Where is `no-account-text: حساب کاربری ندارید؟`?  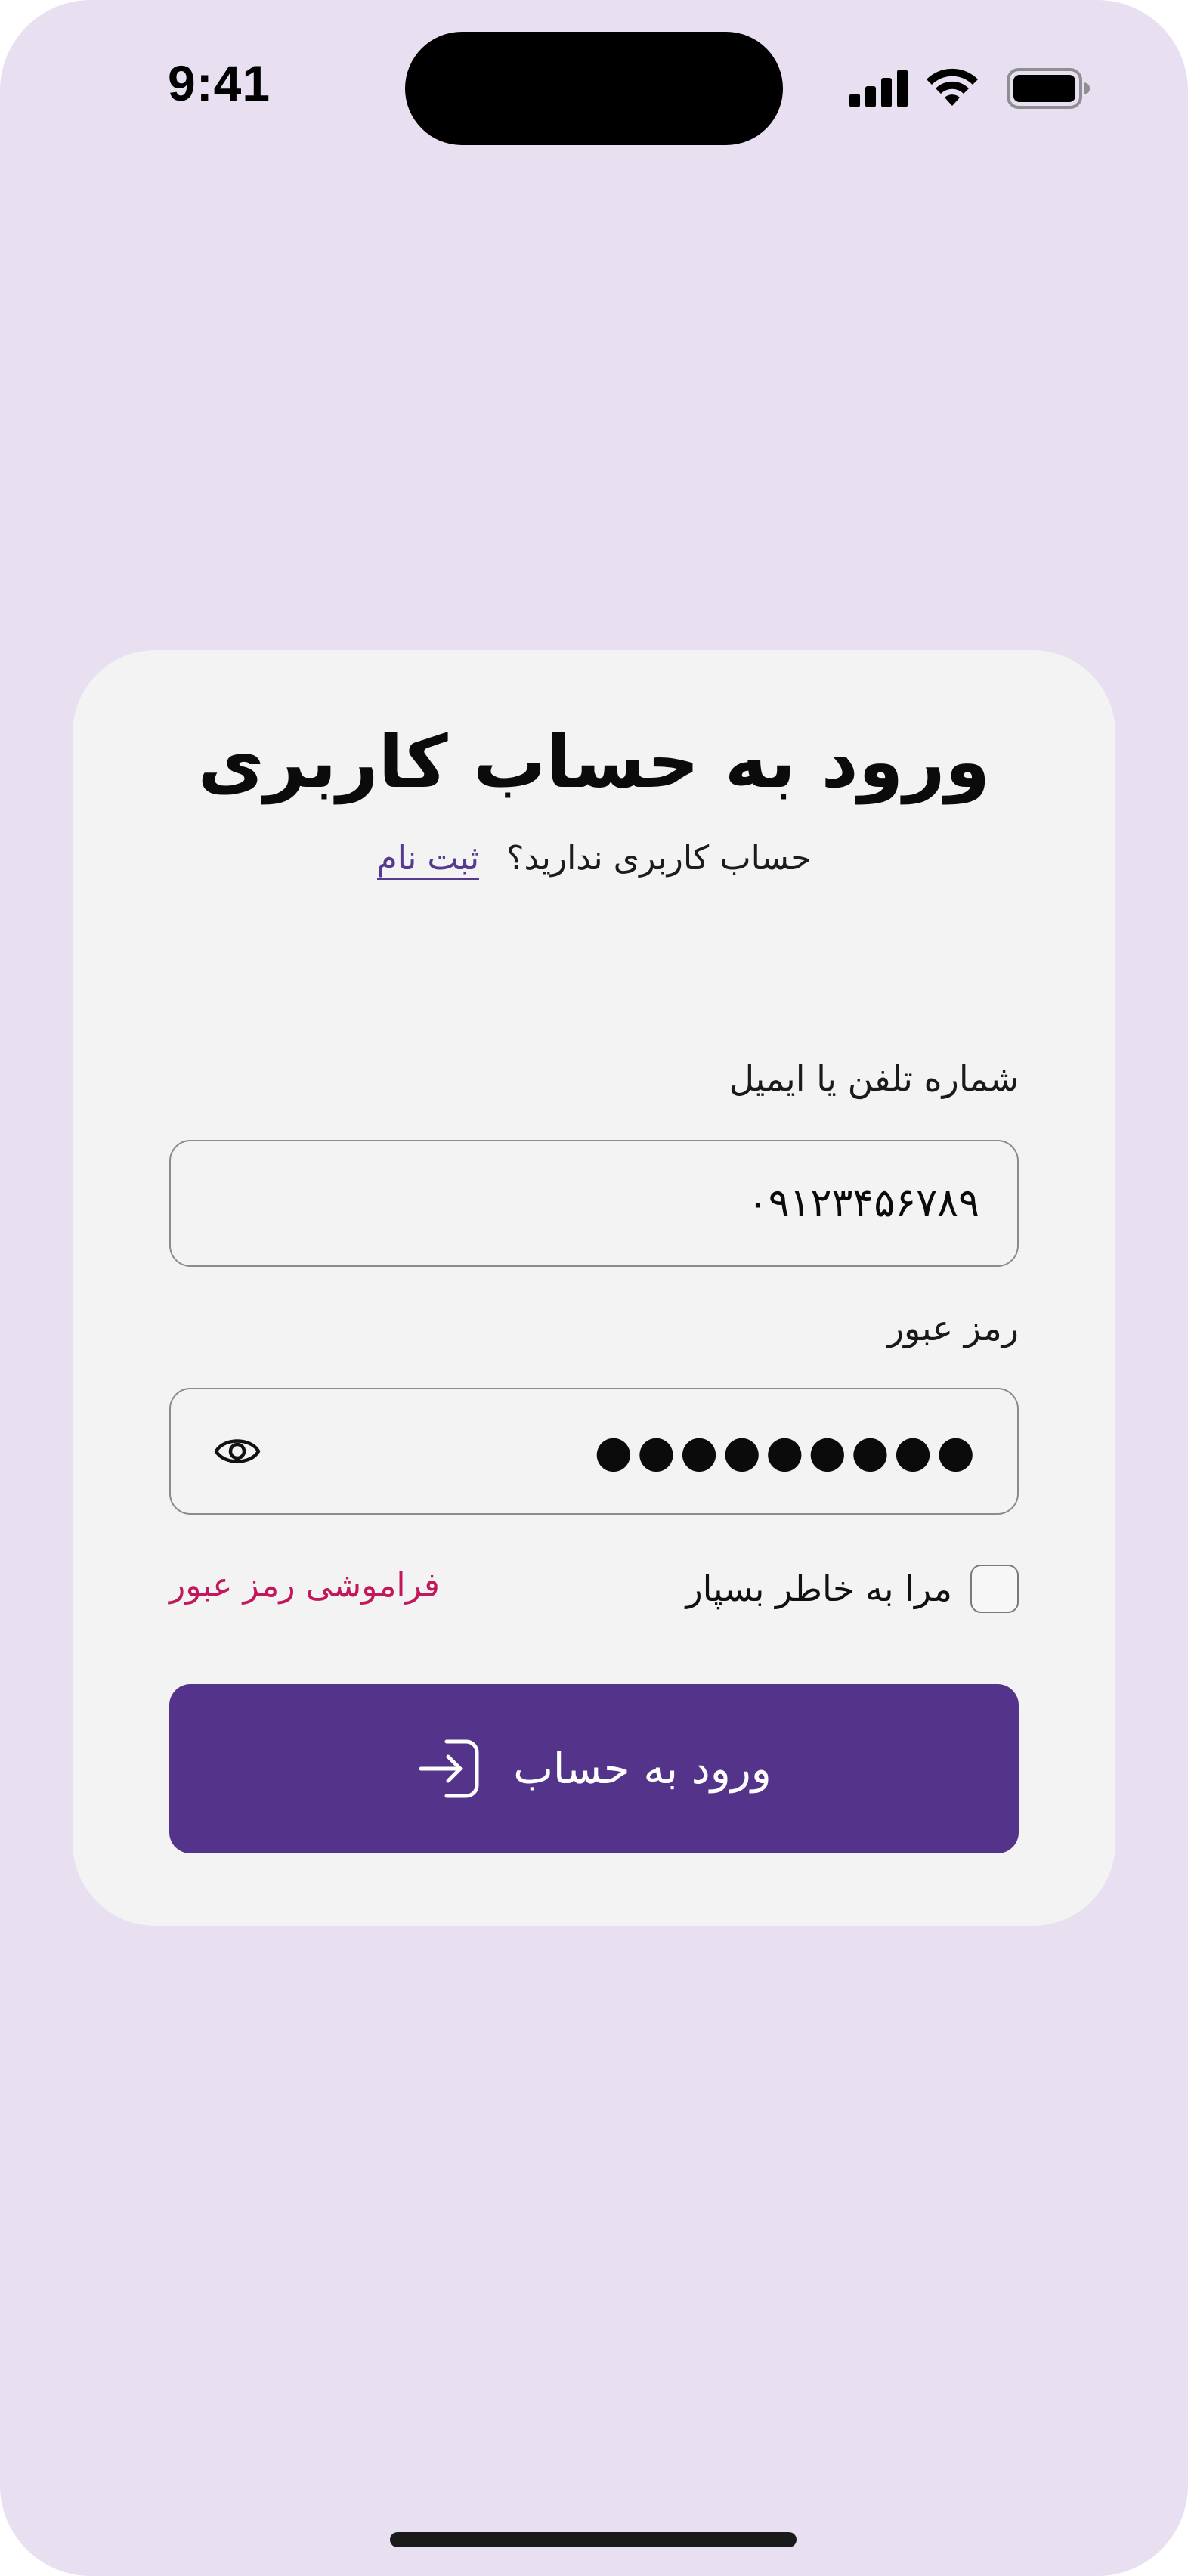
no-account-text: حساب کاربری ندارید؟ is located at coordinates (659, 858).